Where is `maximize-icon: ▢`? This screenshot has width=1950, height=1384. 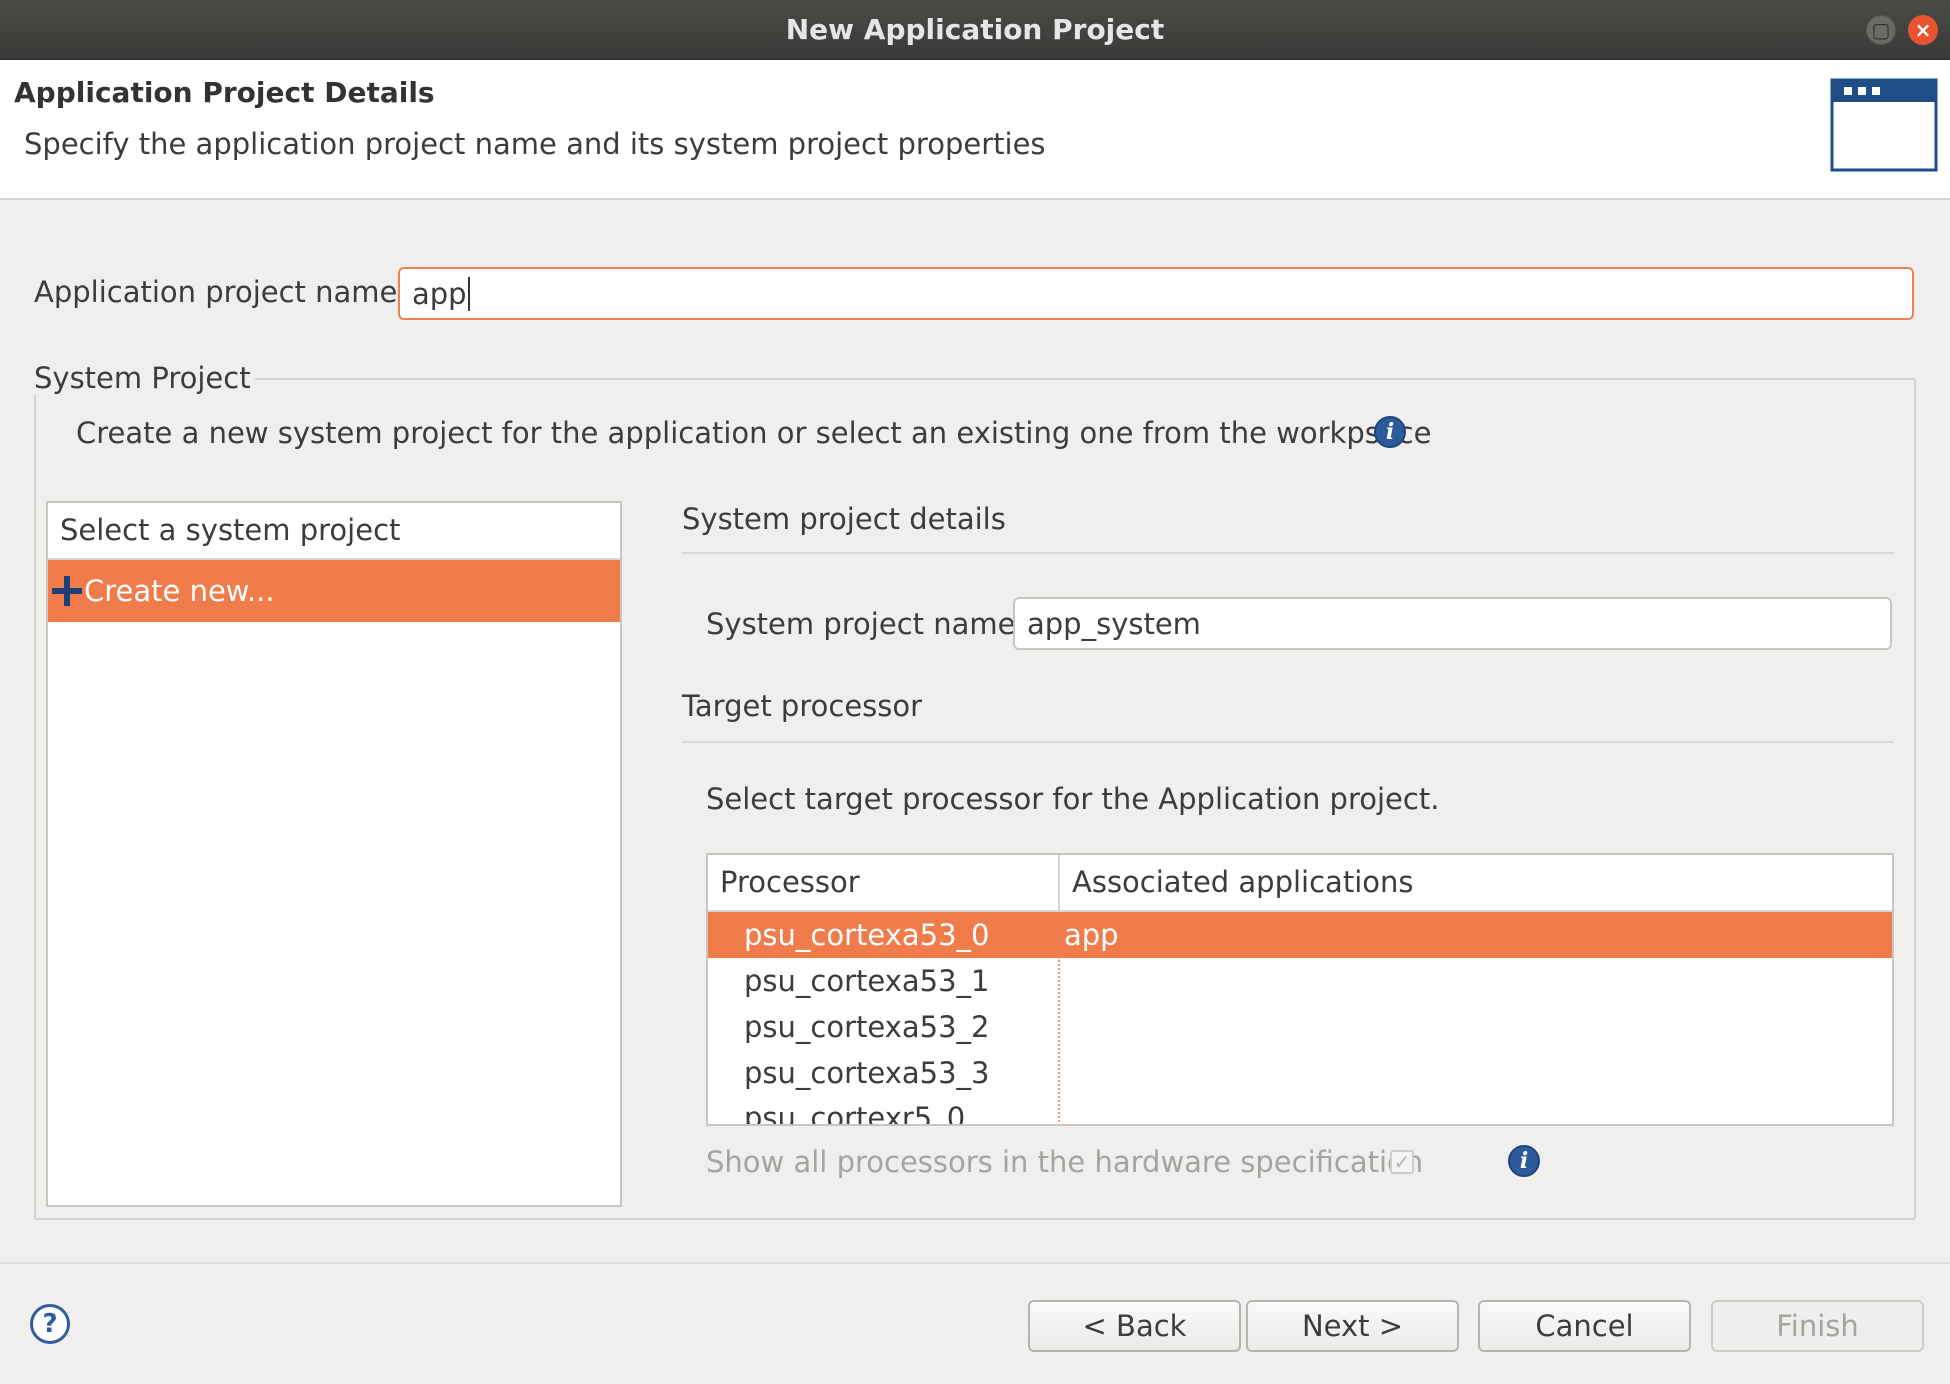
maximize-icon: ▢ is located at coordinates (1881, 30).